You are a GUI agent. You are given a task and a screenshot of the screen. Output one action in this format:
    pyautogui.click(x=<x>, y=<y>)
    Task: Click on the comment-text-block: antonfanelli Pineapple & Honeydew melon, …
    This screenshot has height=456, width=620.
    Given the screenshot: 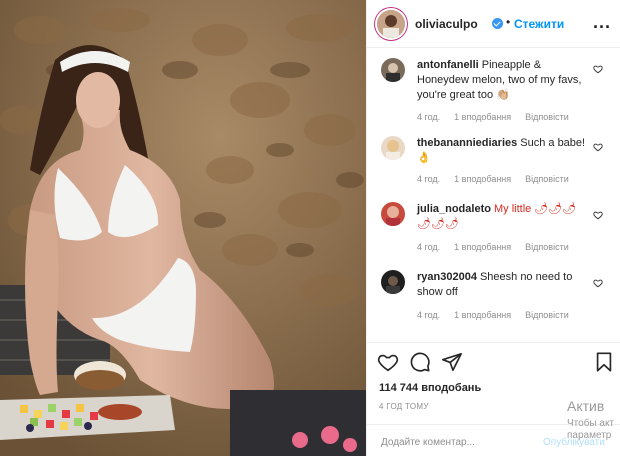 What is the action you would take?
    pyautogui.click(x=503, y=80)
    